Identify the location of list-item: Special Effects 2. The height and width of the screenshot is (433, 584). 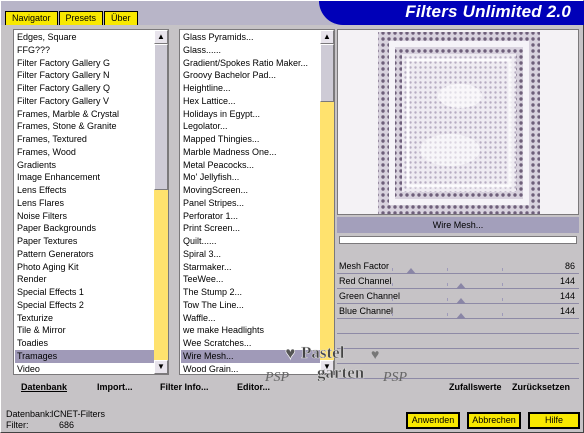
(84, 305).